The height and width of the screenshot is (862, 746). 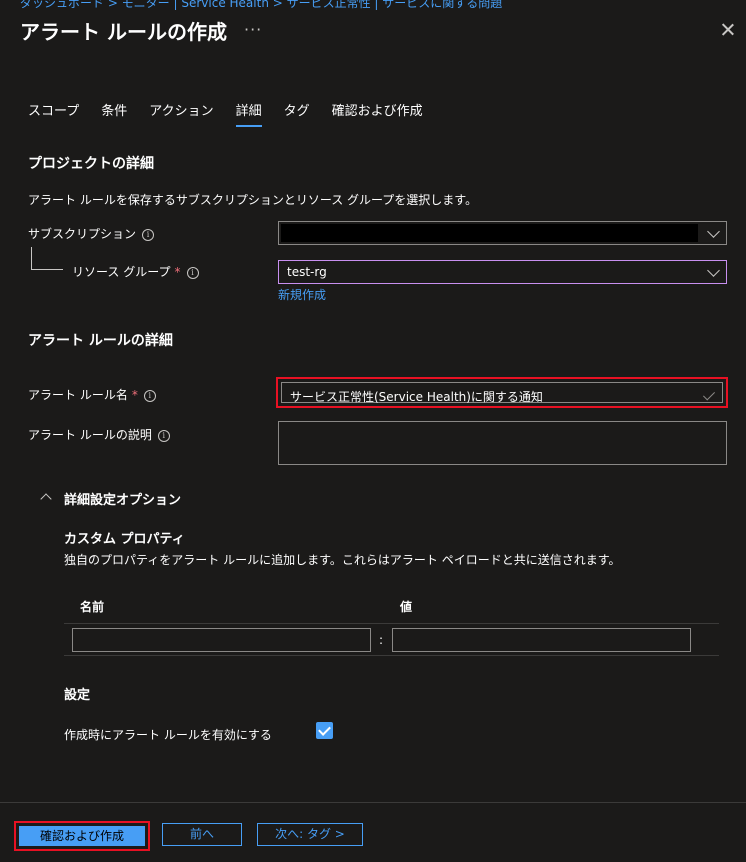 I want to click on resource-group-label: リソース グループ * i, so click(x=135, y=271).